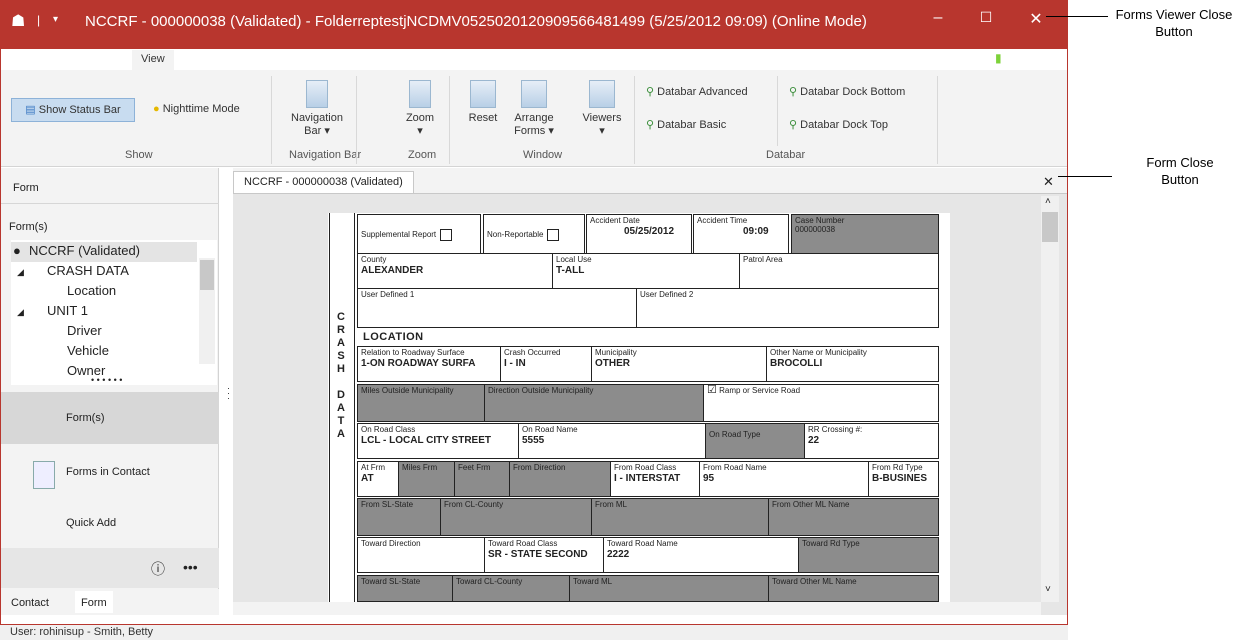 This screenshot has width=1244, height=640. I want to click on direction-outside-label: Direction Outside Municipality, so click(541, 390).